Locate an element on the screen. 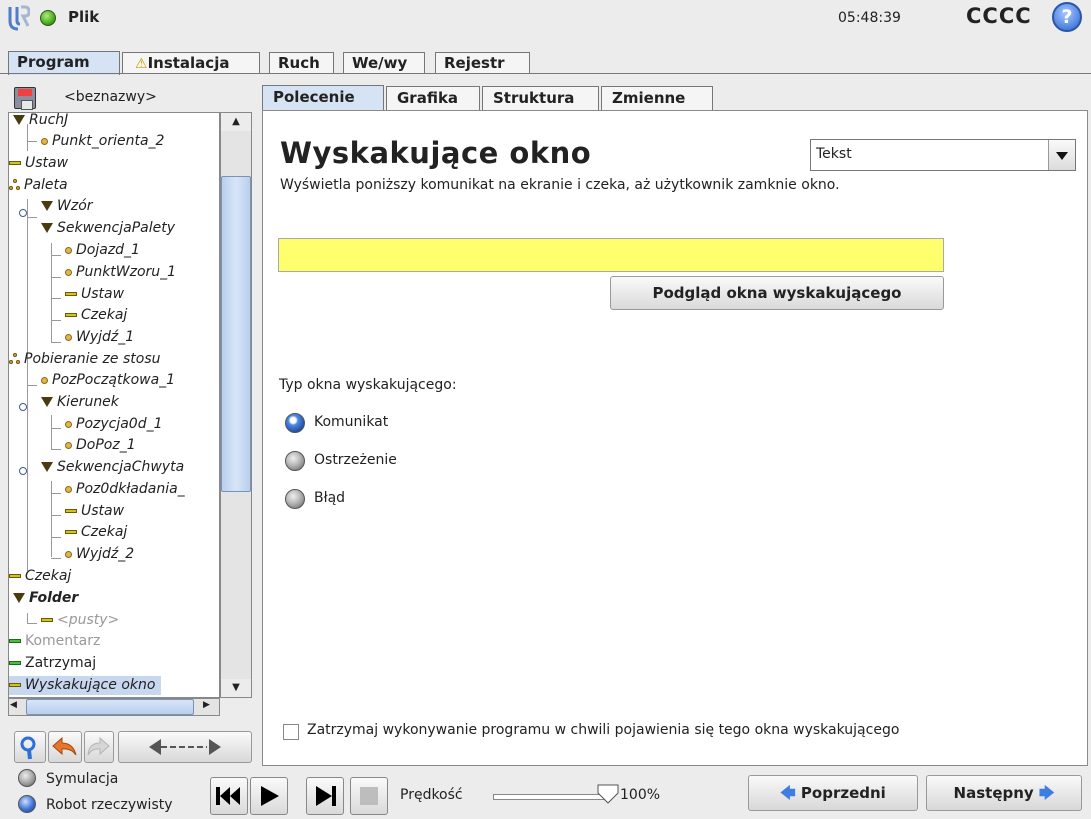 The height and width of the screenshot is (819, 1091). tree-node: Paleta is located at coordinates (38, 185).